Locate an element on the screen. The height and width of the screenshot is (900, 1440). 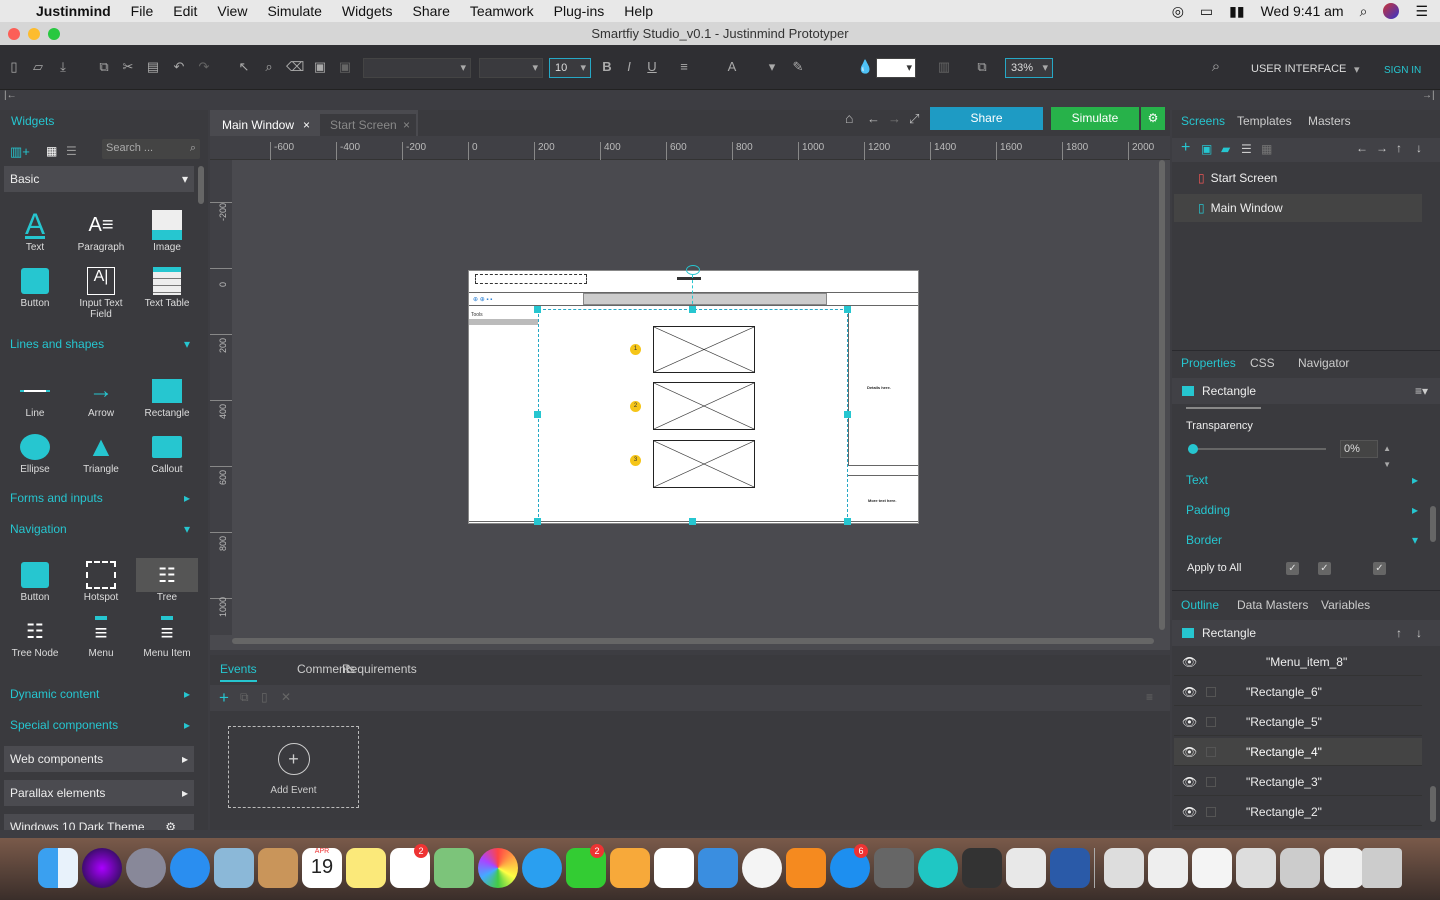
app-menu: Justinmind is located at coordinates (73, 11).